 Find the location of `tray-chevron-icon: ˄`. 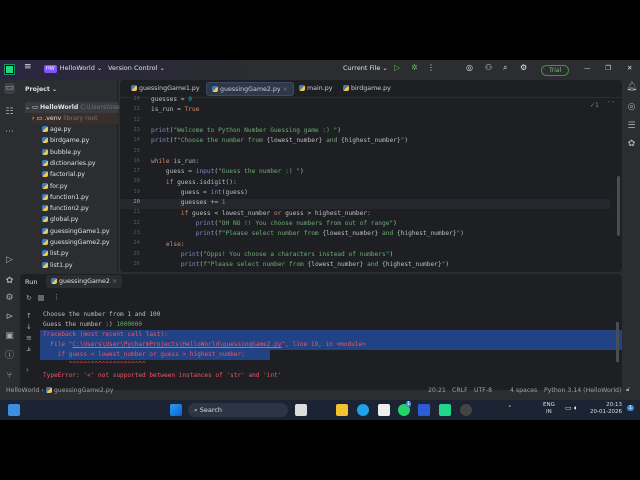

tray-chevron-icon: ˄ is located at coordinates (510, 409).